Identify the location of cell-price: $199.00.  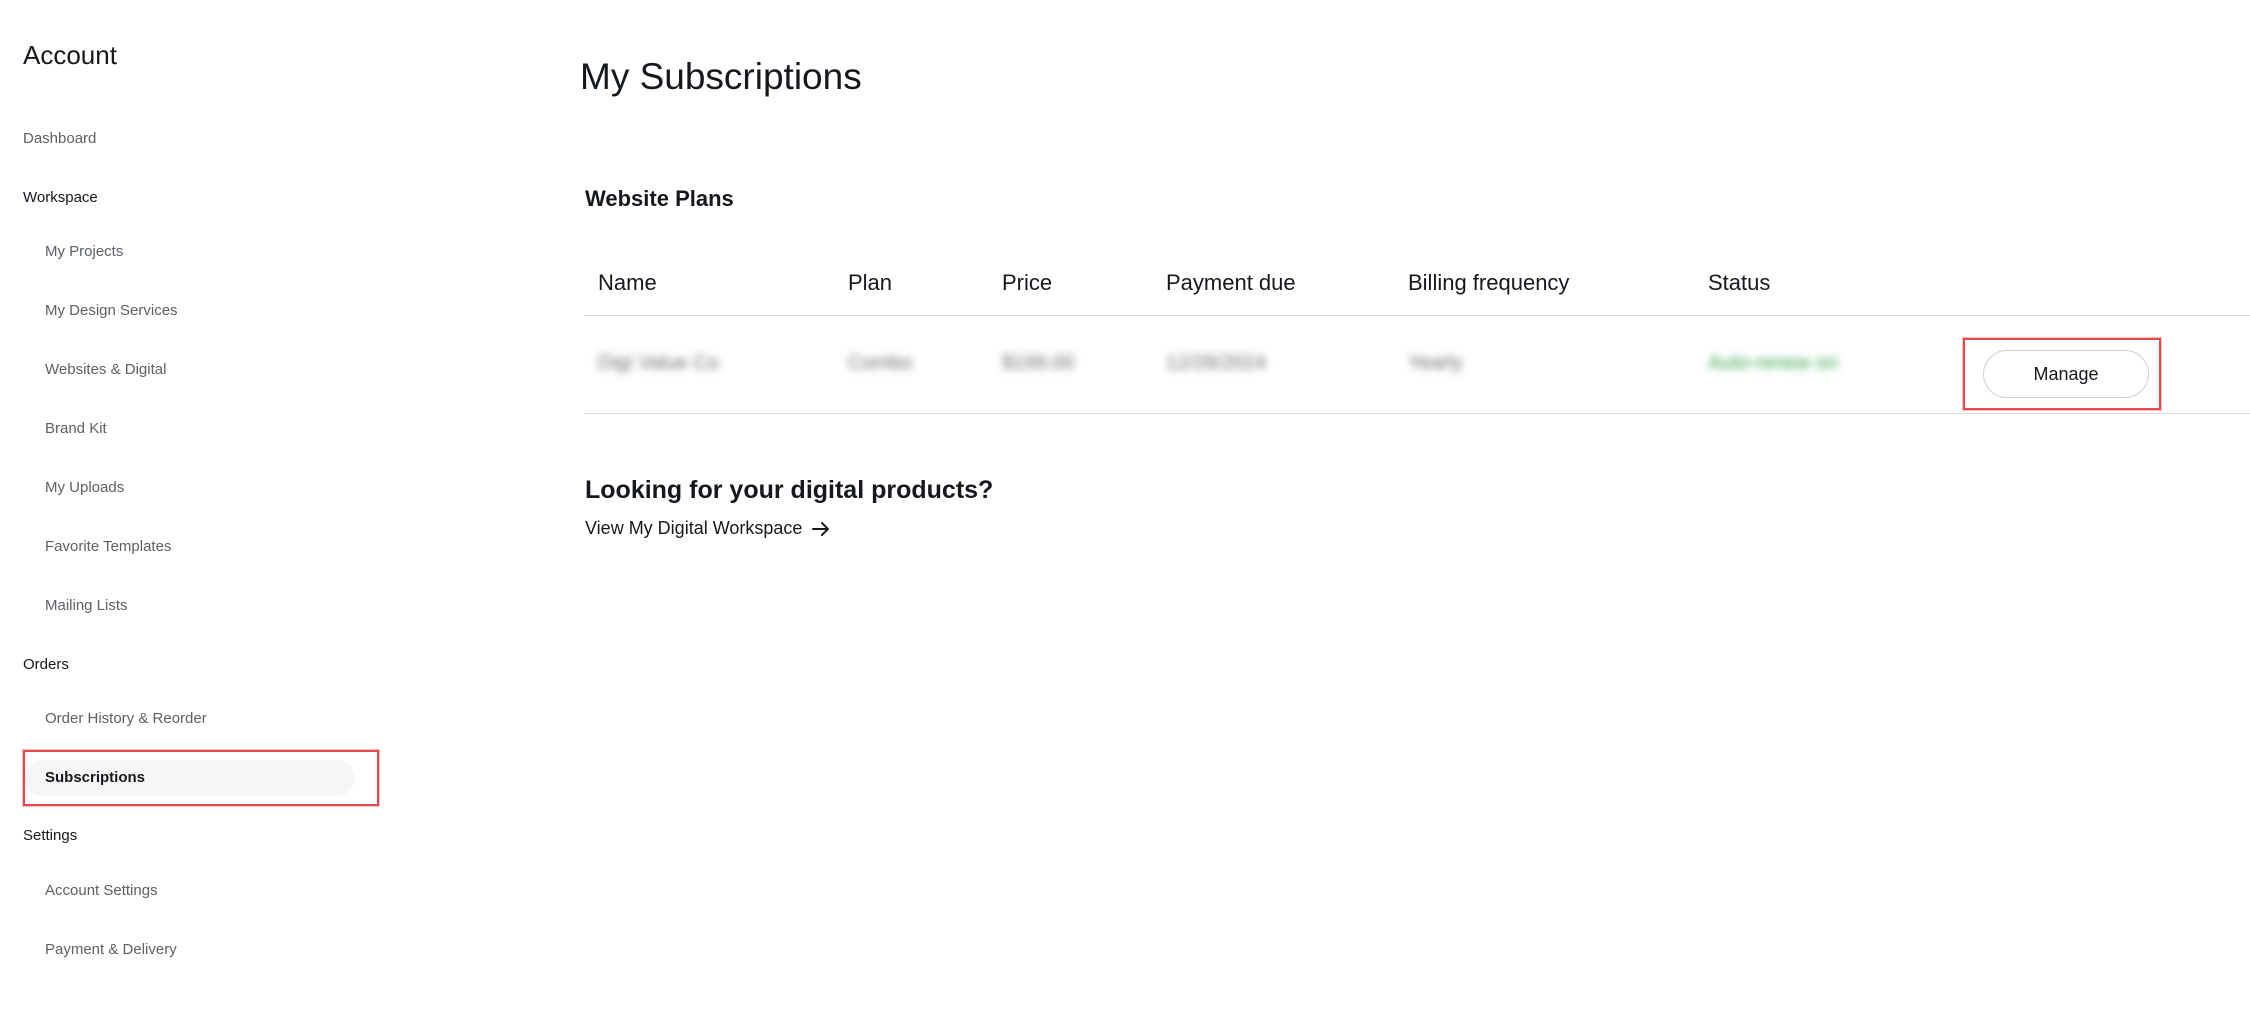
(1038, 363).